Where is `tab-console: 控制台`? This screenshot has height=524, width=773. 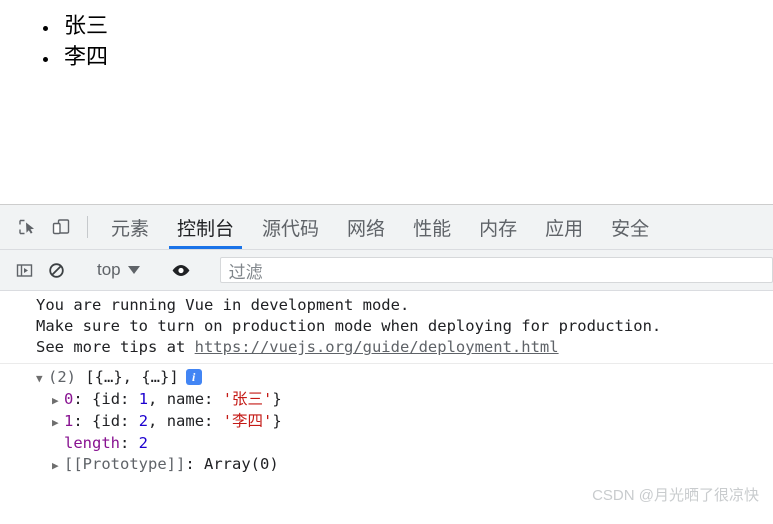
tab-console: 控制台 is located at coordinates (205, 227).